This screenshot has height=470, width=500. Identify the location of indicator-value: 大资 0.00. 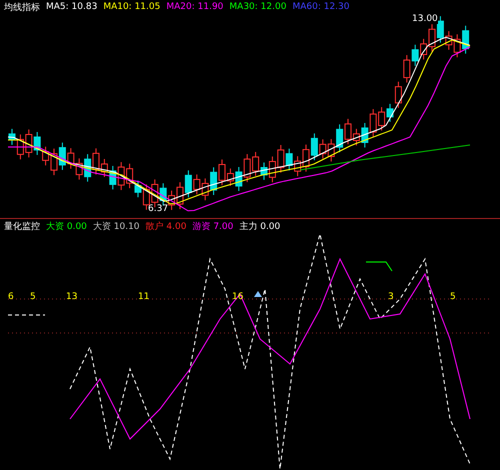
(66, 226).